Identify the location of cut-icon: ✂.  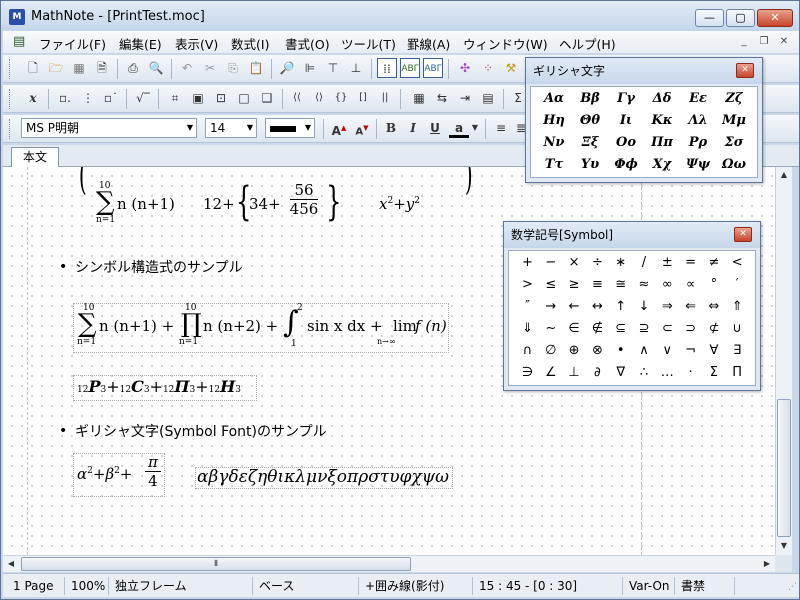
(210, 68).